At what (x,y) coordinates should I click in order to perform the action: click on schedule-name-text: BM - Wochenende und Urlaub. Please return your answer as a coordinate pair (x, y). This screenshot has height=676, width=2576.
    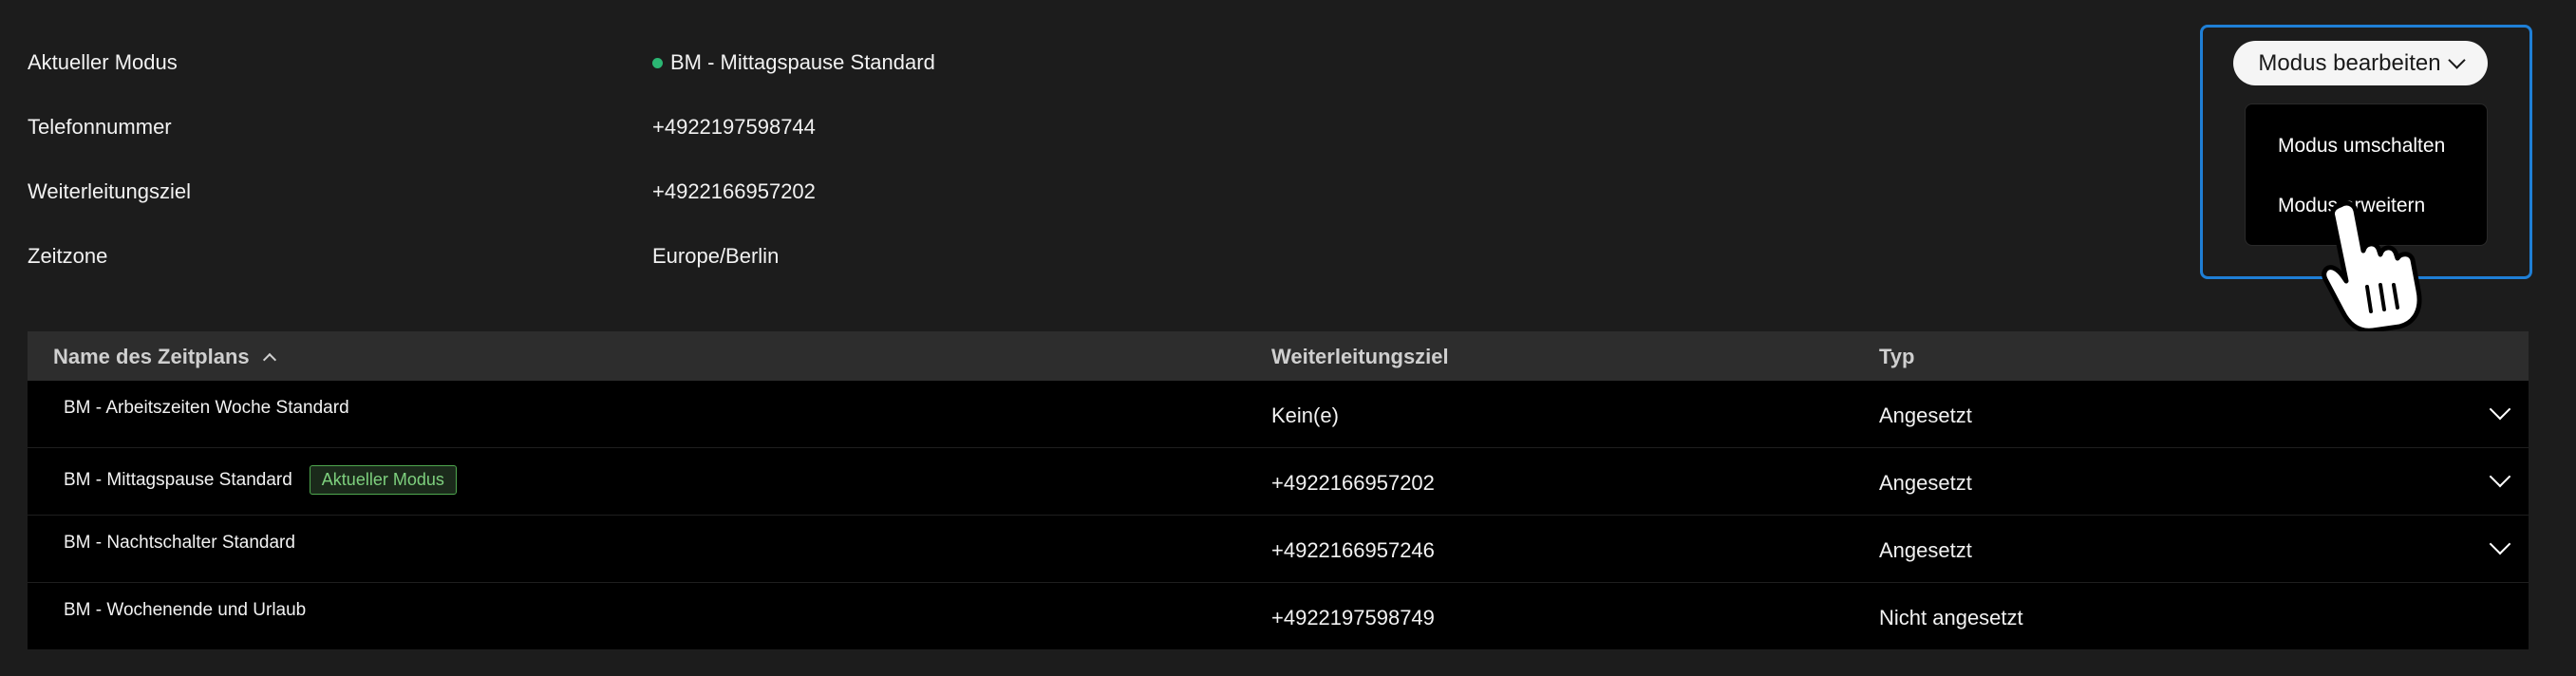
    Looking at the image, I should click on (185, 610).